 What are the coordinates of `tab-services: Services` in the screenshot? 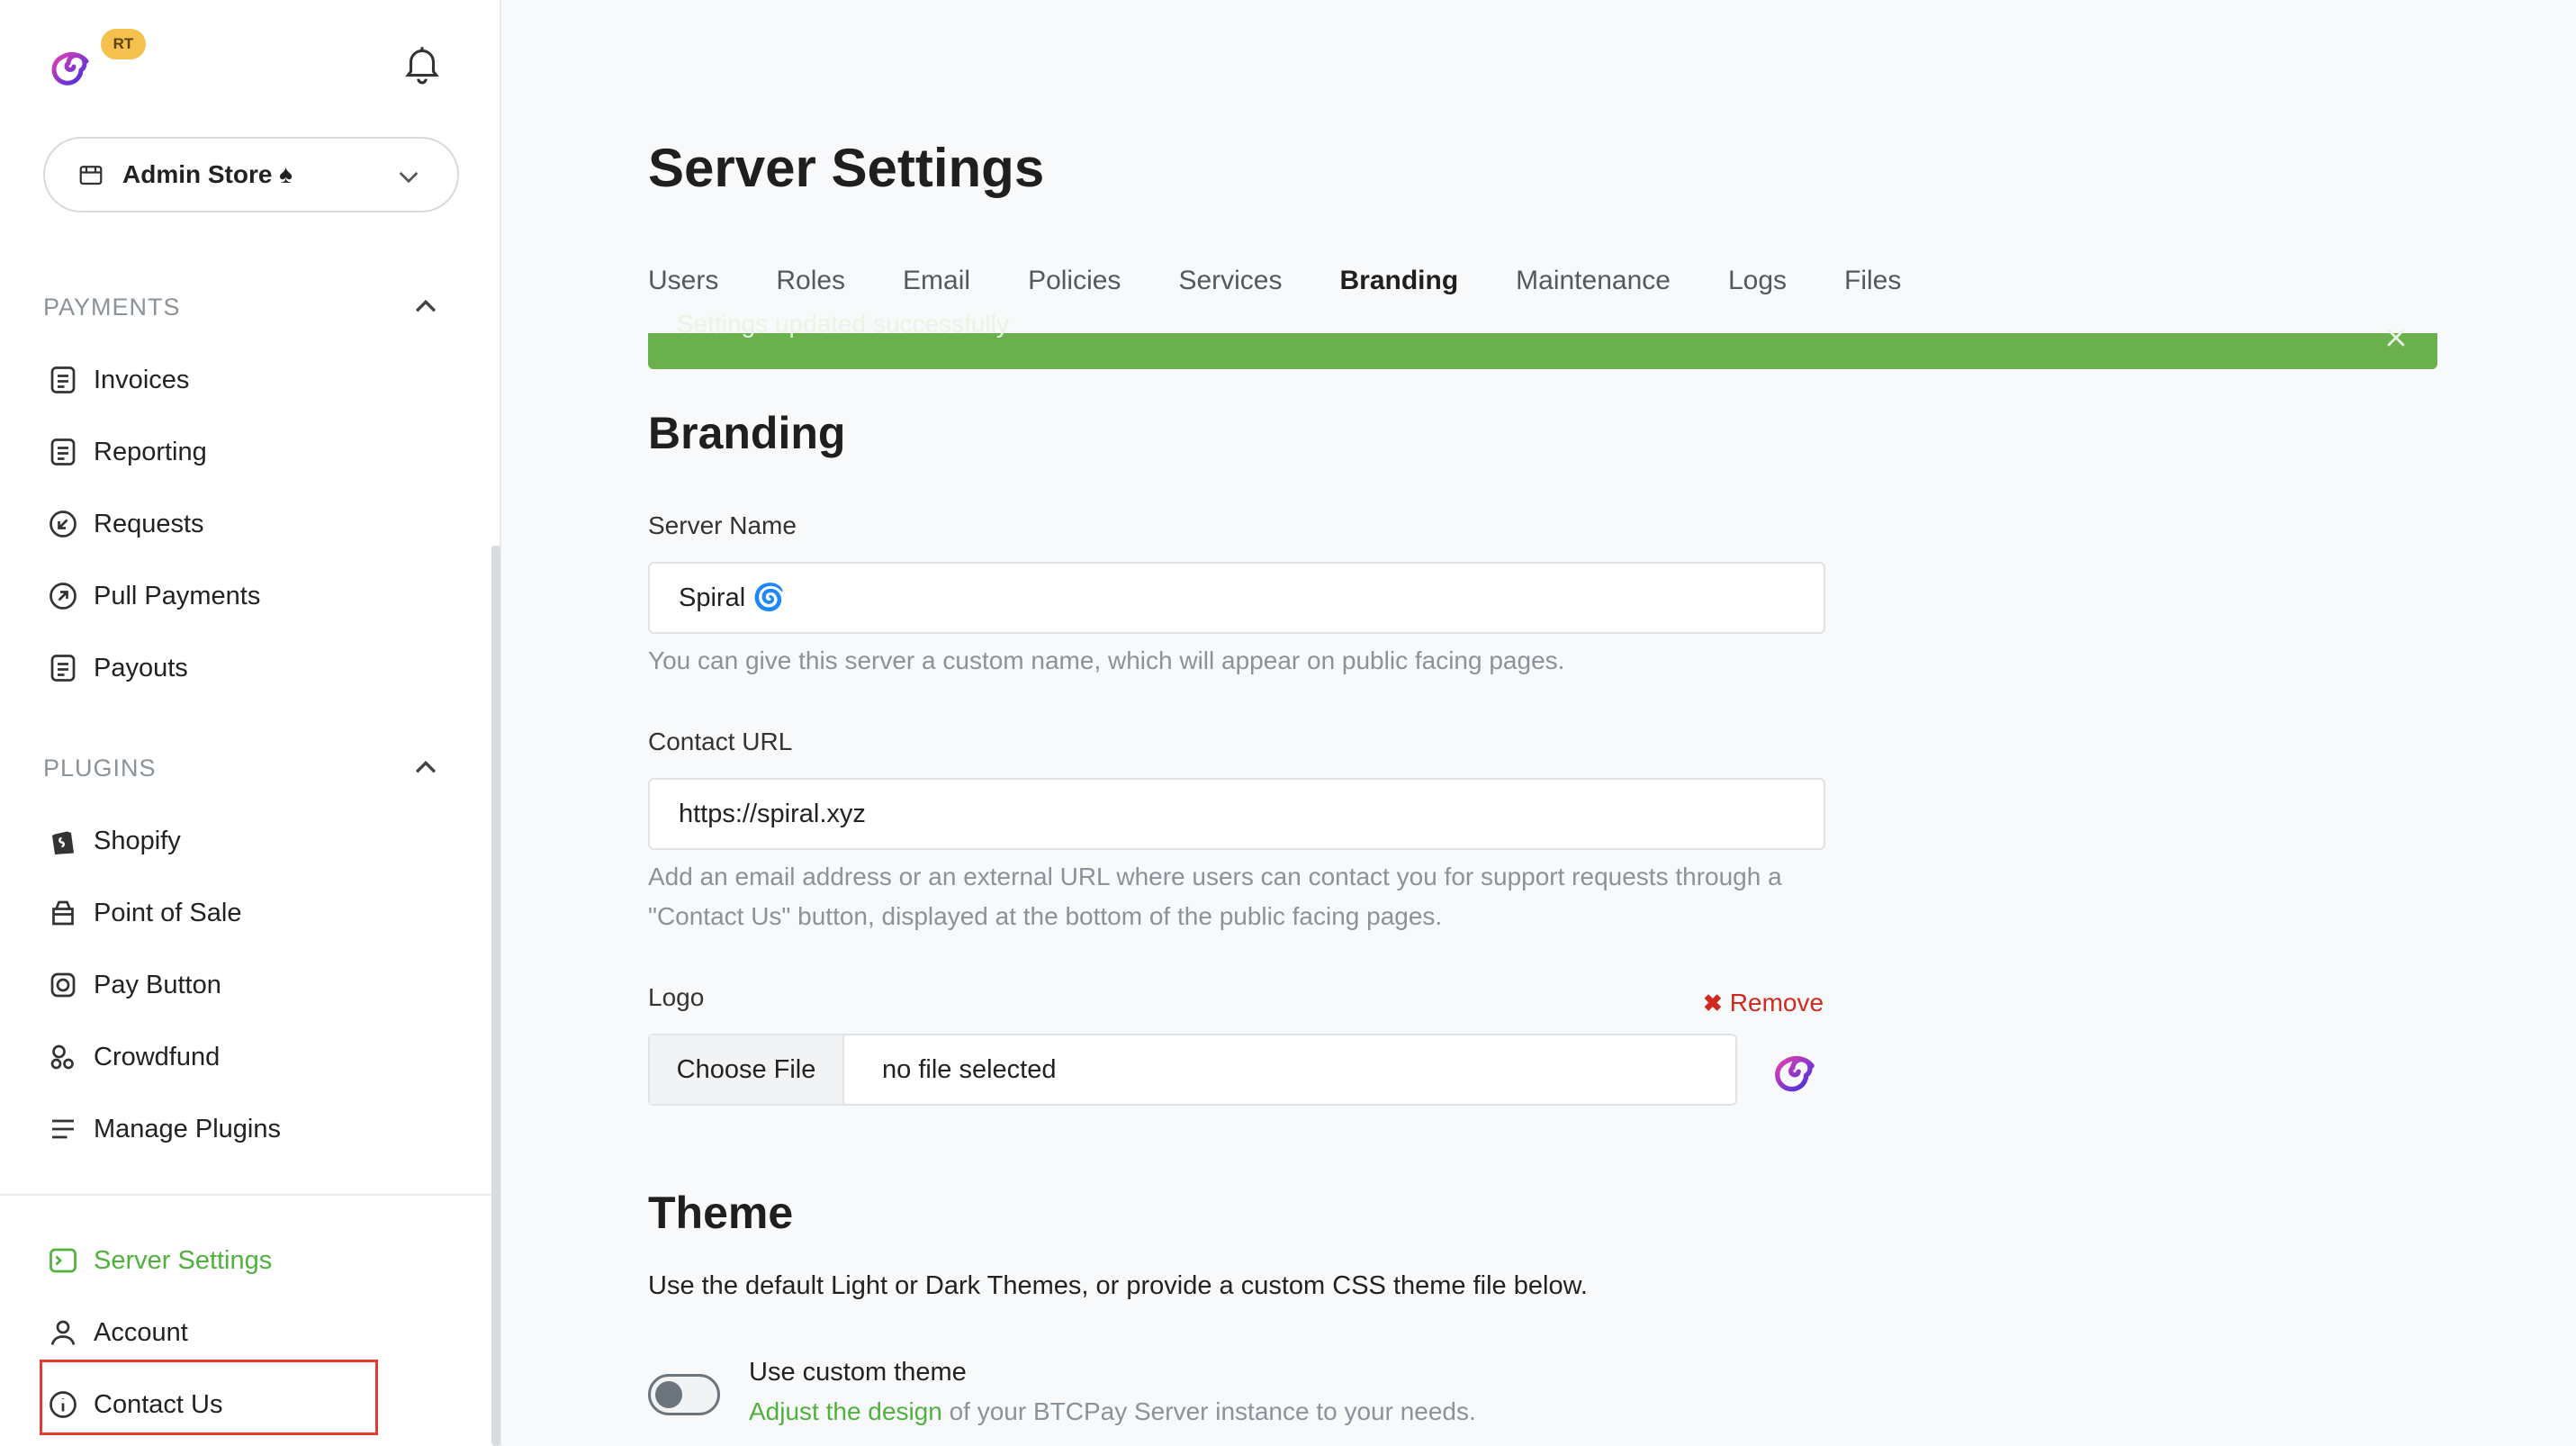 It's located at (1230, 298).